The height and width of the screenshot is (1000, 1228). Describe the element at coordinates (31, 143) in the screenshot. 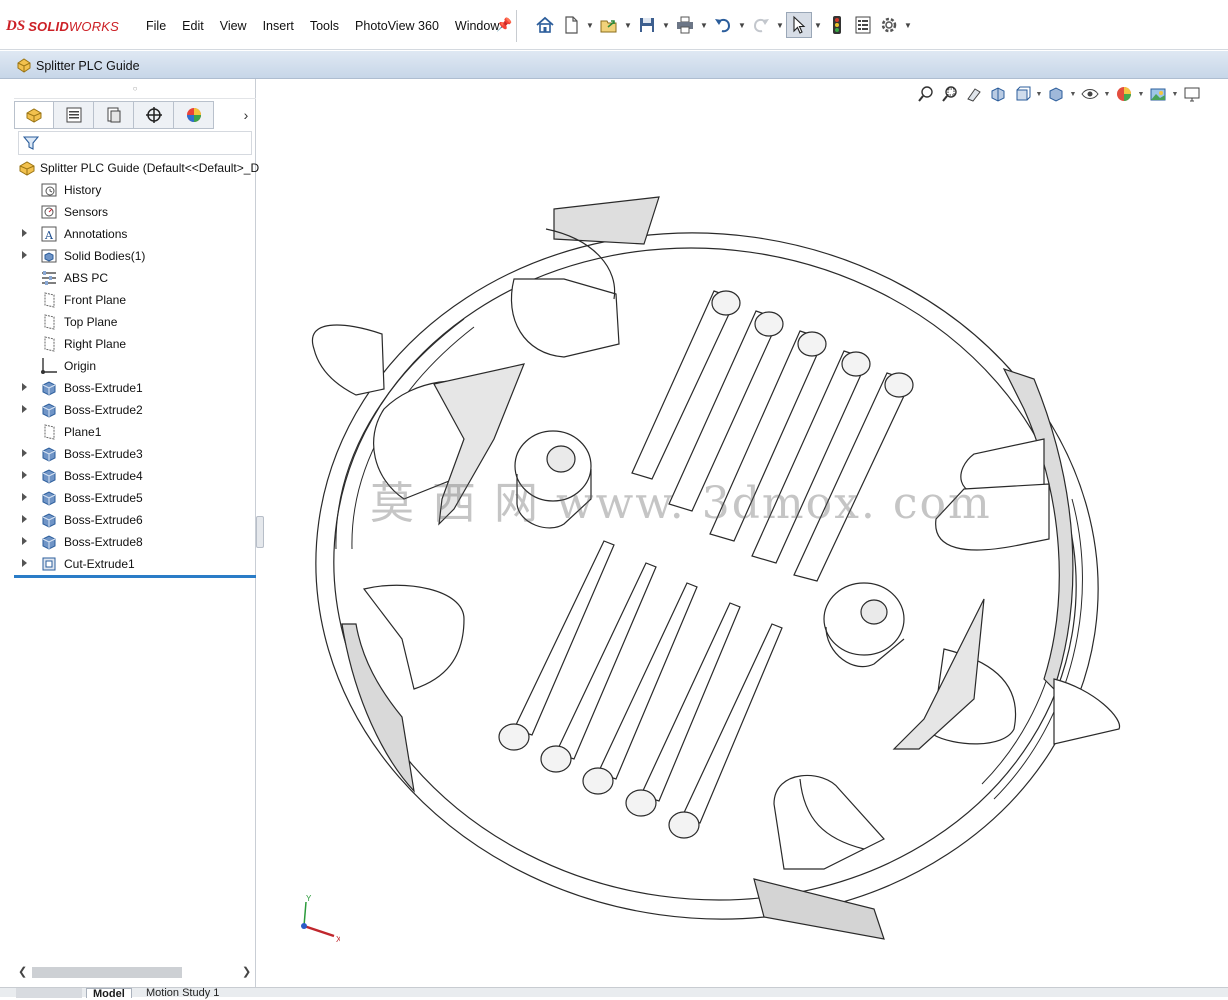

I see `filter-icon` at that location.